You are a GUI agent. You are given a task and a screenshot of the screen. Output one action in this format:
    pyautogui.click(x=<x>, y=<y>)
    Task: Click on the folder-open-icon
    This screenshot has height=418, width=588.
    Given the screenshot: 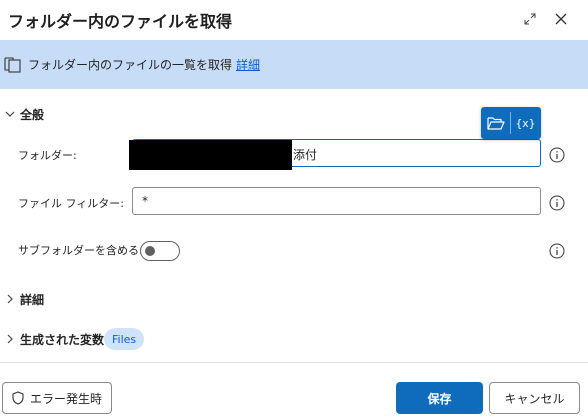 What is the action you would take?
    pyautogui.click(x=495, y=123)
    